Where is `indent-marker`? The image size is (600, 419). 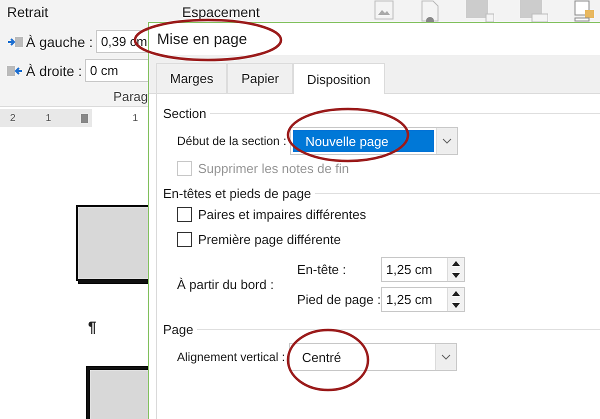 indent-marker is located at coordinates (84, 118).